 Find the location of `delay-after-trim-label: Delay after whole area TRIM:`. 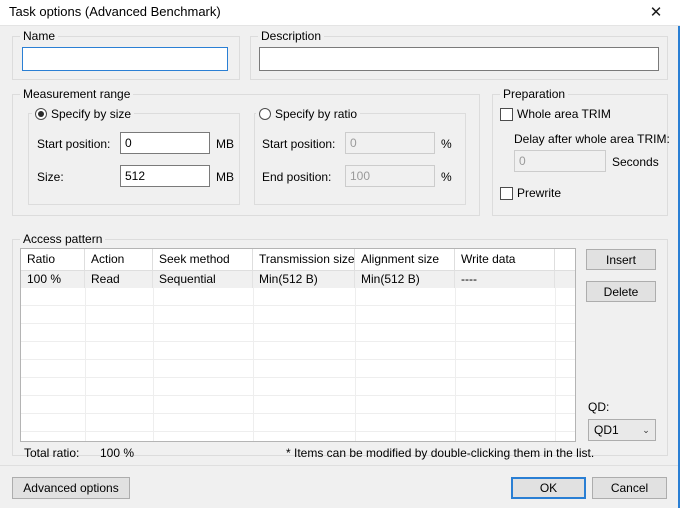

delay-after-trim-label: Delay after whole area TRIM: is located at coordinates (592, 139).